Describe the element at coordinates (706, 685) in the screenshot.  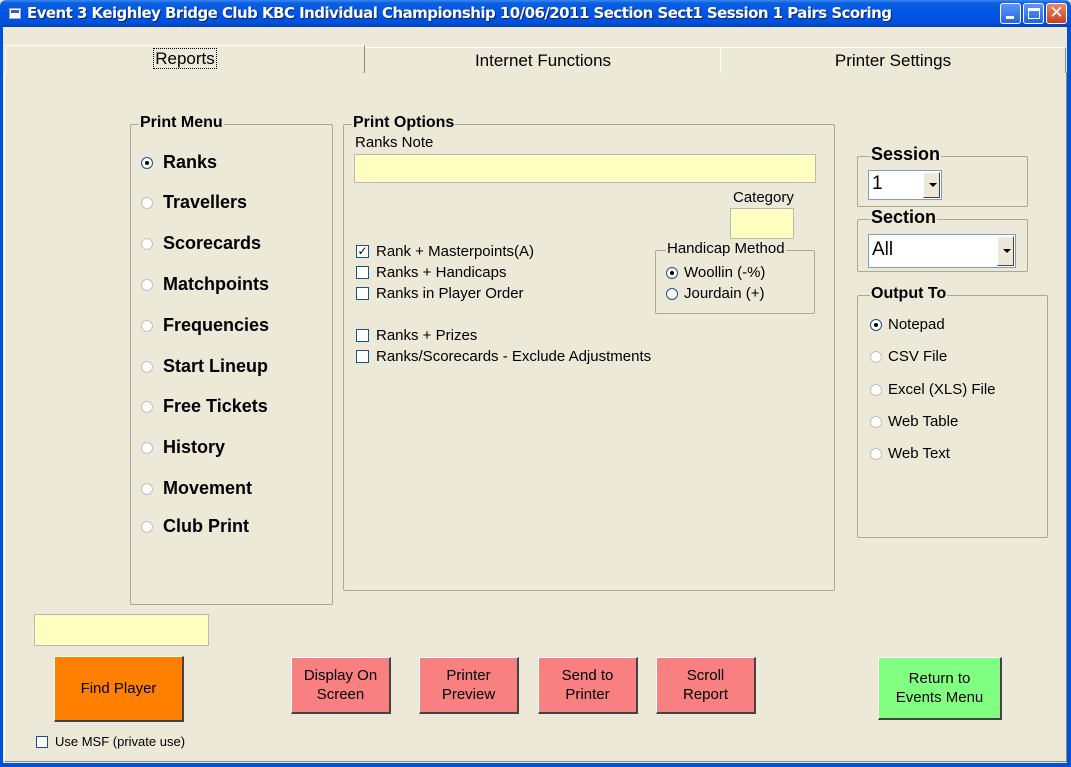
I see `scroll-report-button: Scroll Report` at that location.